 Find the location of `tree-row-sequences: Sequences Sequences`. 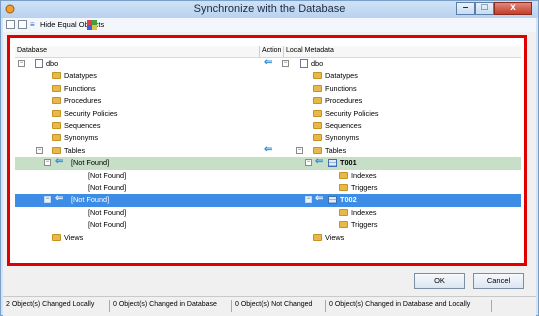

tree-row-sequences: Sequences Sequences is located at coordinates (268, 126).